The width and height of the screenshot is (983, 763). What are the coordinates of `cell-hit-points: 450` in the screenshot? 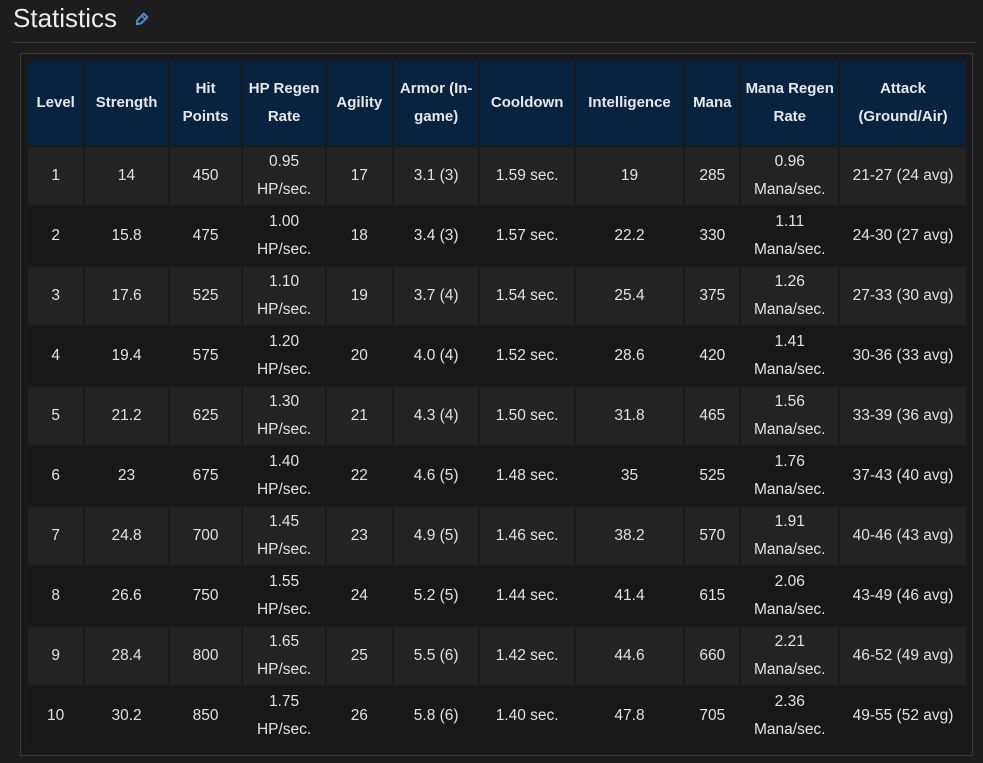 It's located at (205, 176).